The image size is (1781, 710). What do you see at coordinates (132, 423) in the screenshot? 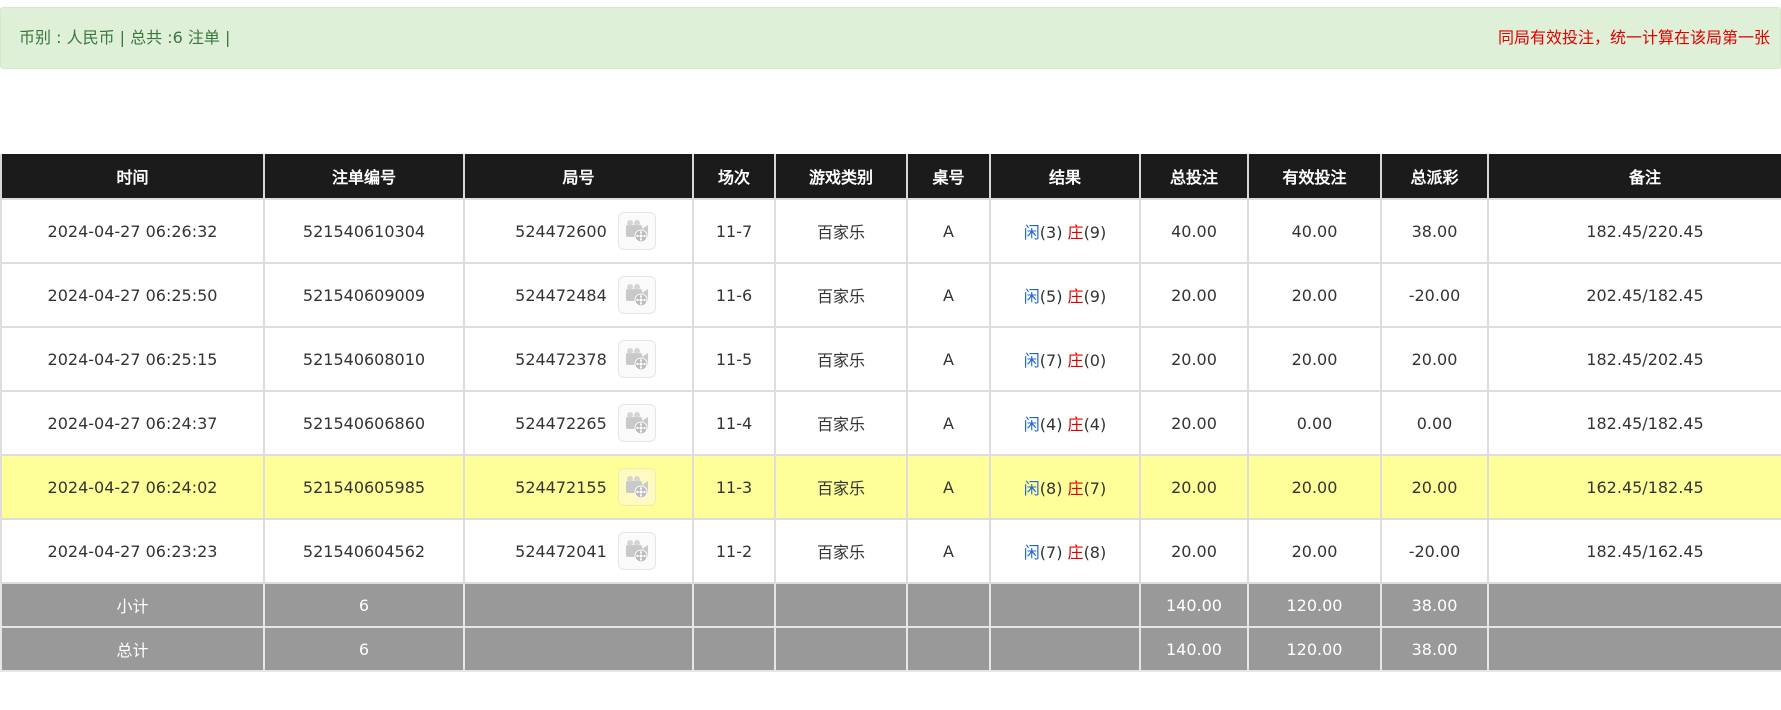
I see `cell-time: 2024-04-27 06:24:37` at bounding box center [132, 423].